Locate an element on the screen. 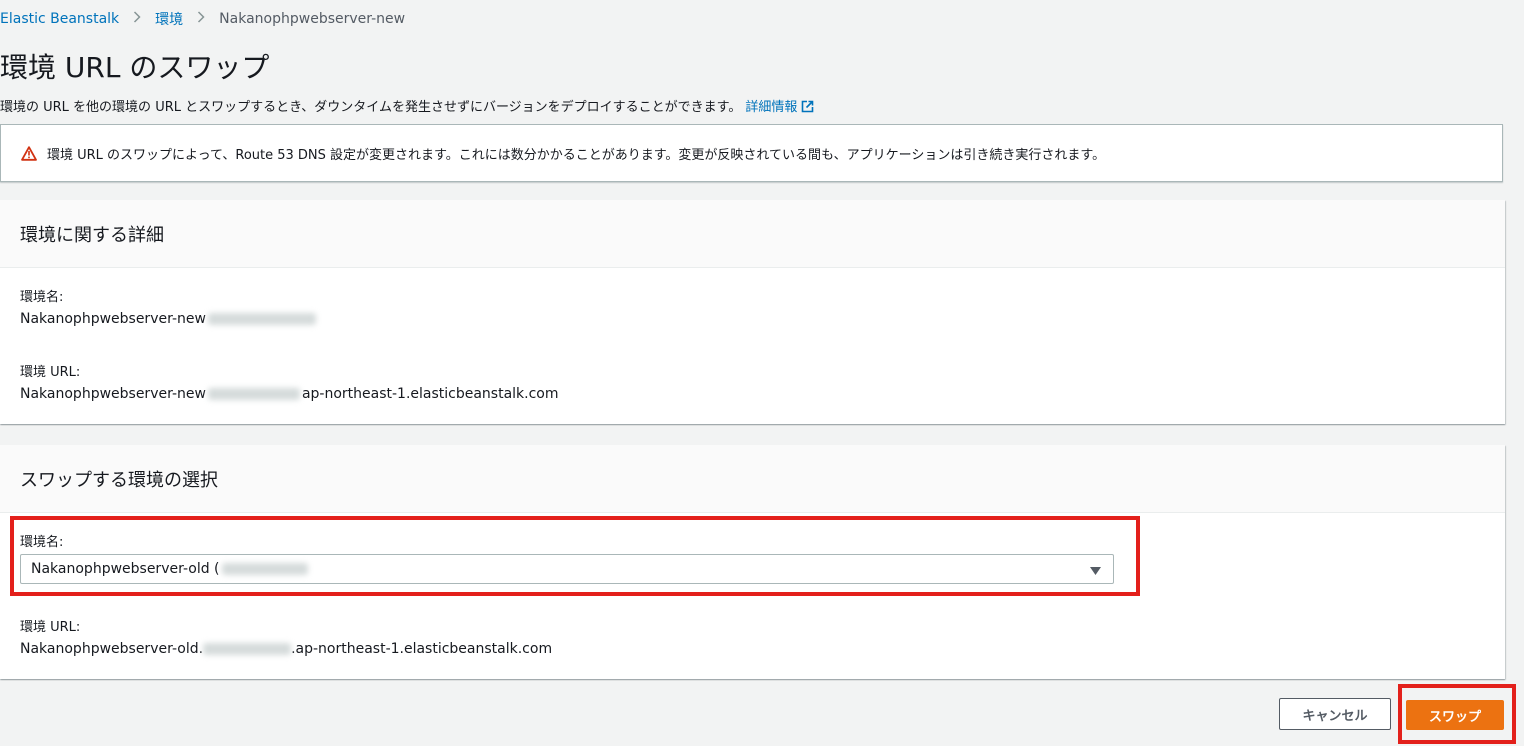  info-link-label: 詳細情報 is located at coordinates (771, 107).